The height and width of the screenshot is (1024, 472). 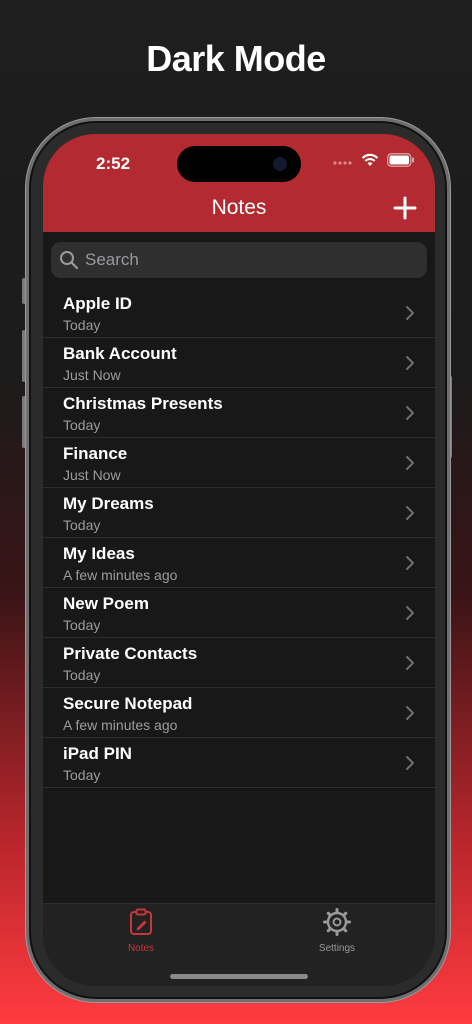 I want to click on tab-settings: Settings, so click(x=337, y=931).